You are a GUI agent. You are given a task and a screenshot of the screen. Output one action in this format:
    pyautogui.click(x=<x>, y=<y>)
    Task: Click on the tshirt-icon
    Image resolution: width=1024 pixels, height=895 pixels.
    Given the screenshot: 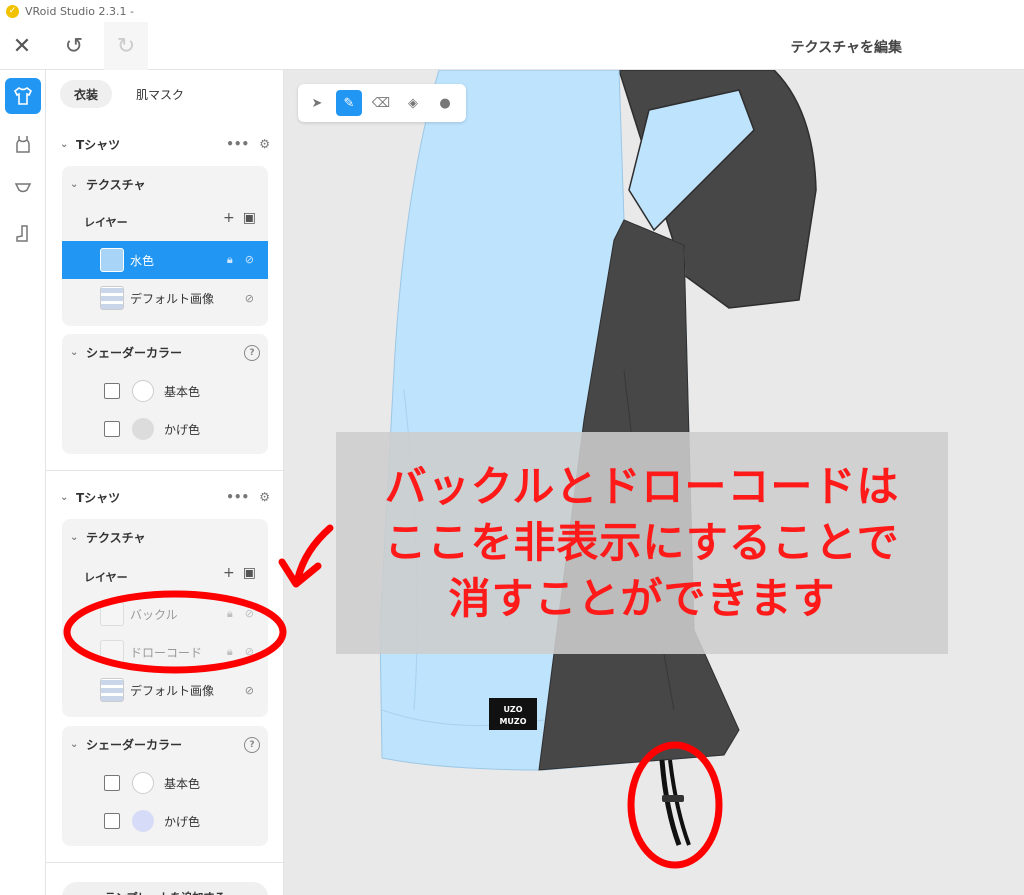 What is the action you would take?
    pyautogui.click(x=23, y=96)
    